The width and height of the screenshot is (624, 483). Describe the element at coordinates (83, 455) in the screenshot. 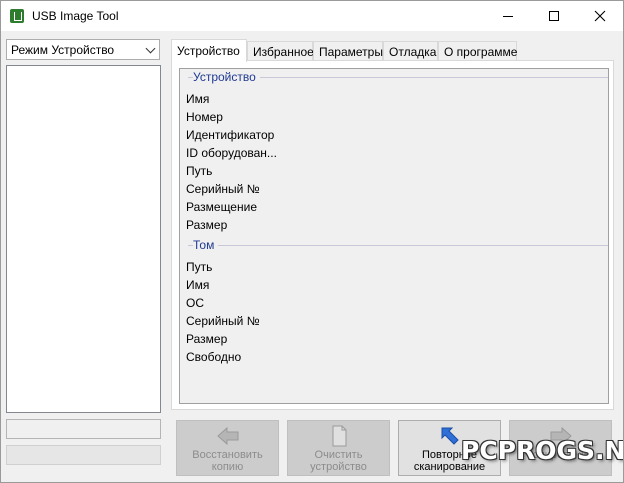

I see `progress-bar` at that location.